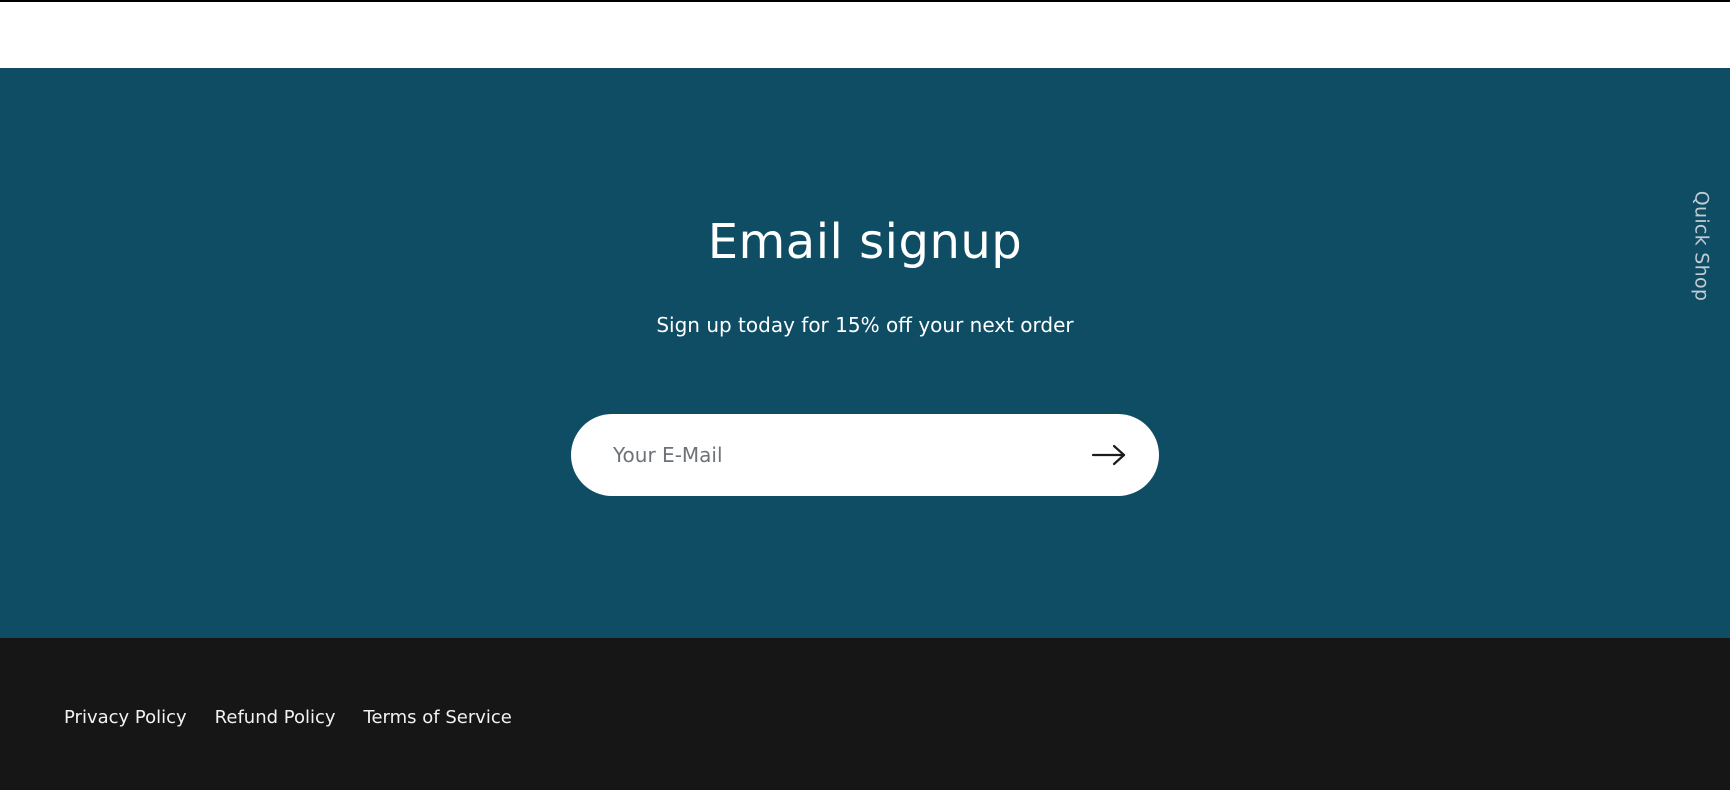  Describe the element at coordinates (865, 34) in the screenshot. I see `header-strip` at that location.